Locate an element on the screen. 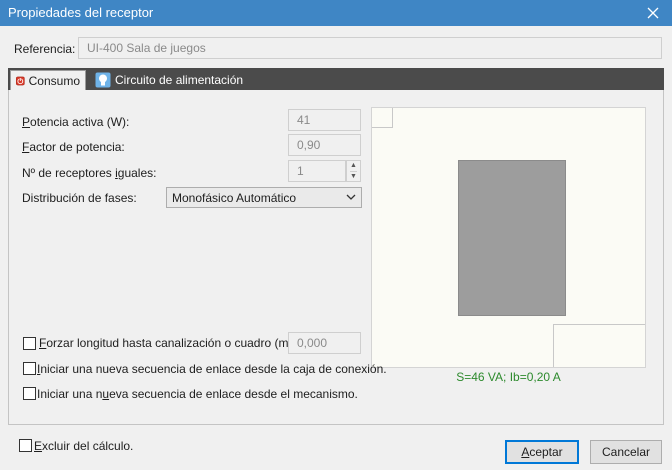  referencia-label: Referencia: is located at coordinates (45, 49).